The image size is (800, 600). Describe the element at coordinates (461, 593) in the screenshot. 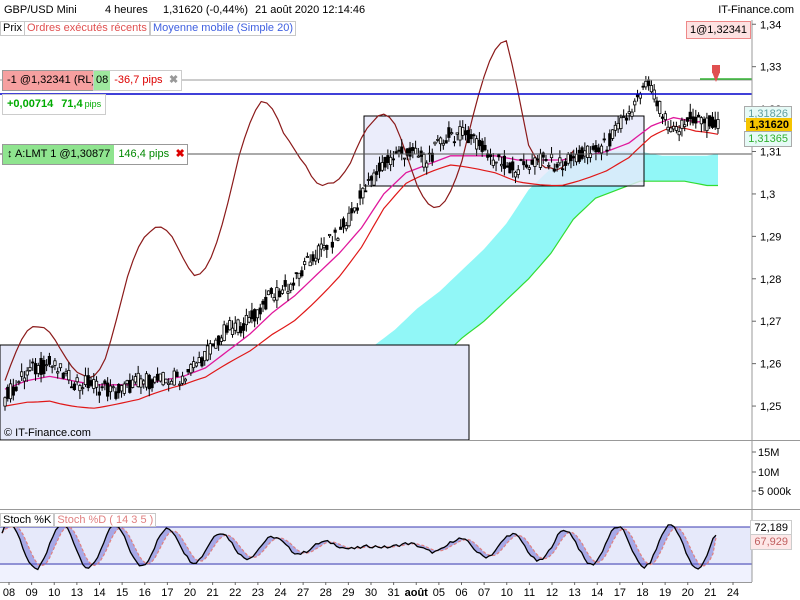

I see `time-tick-label: 06` at that location.